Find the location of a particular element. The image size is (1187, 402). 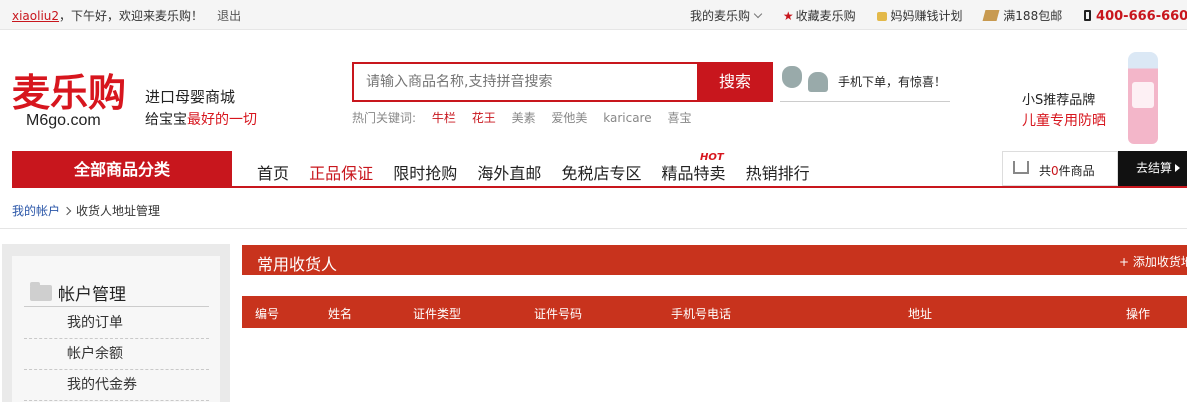

free-shipping-link: 满188包邮 is located at coordinates (1022, 15).